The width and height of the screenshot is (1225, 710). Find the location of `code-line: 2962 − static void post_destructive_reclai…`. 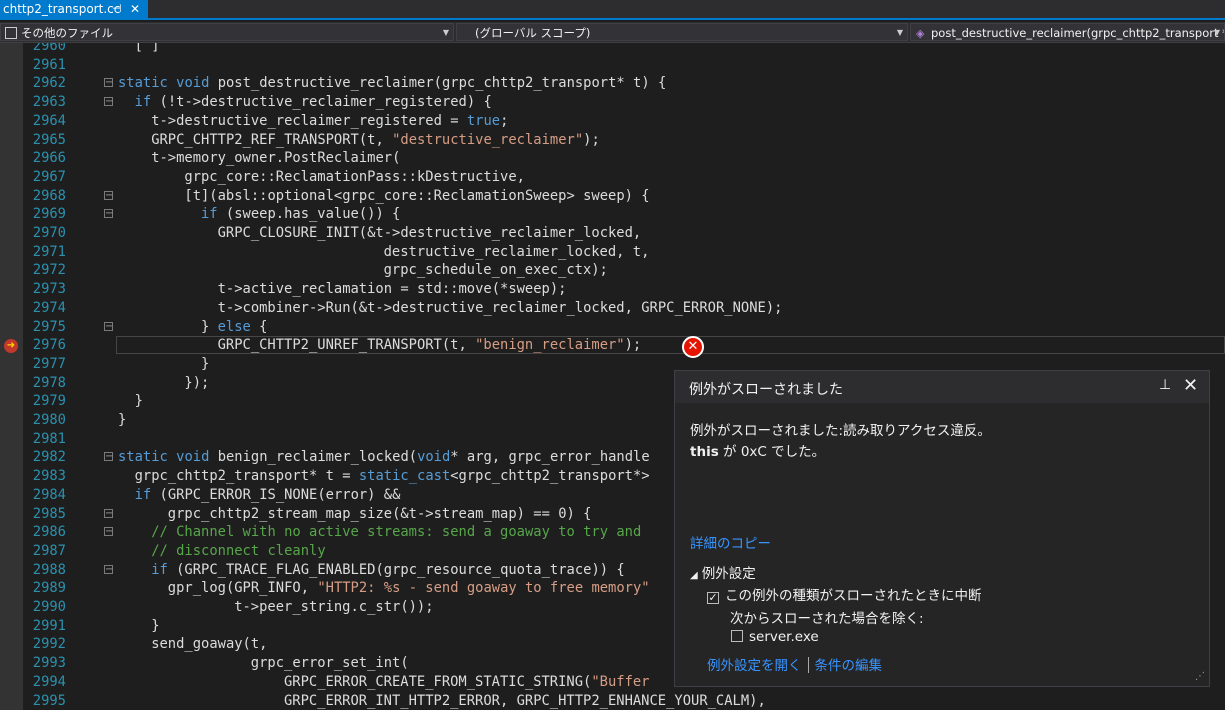

code-line: 2962 − static void post_destructive_reclai… is located at coordinates (612, 83).